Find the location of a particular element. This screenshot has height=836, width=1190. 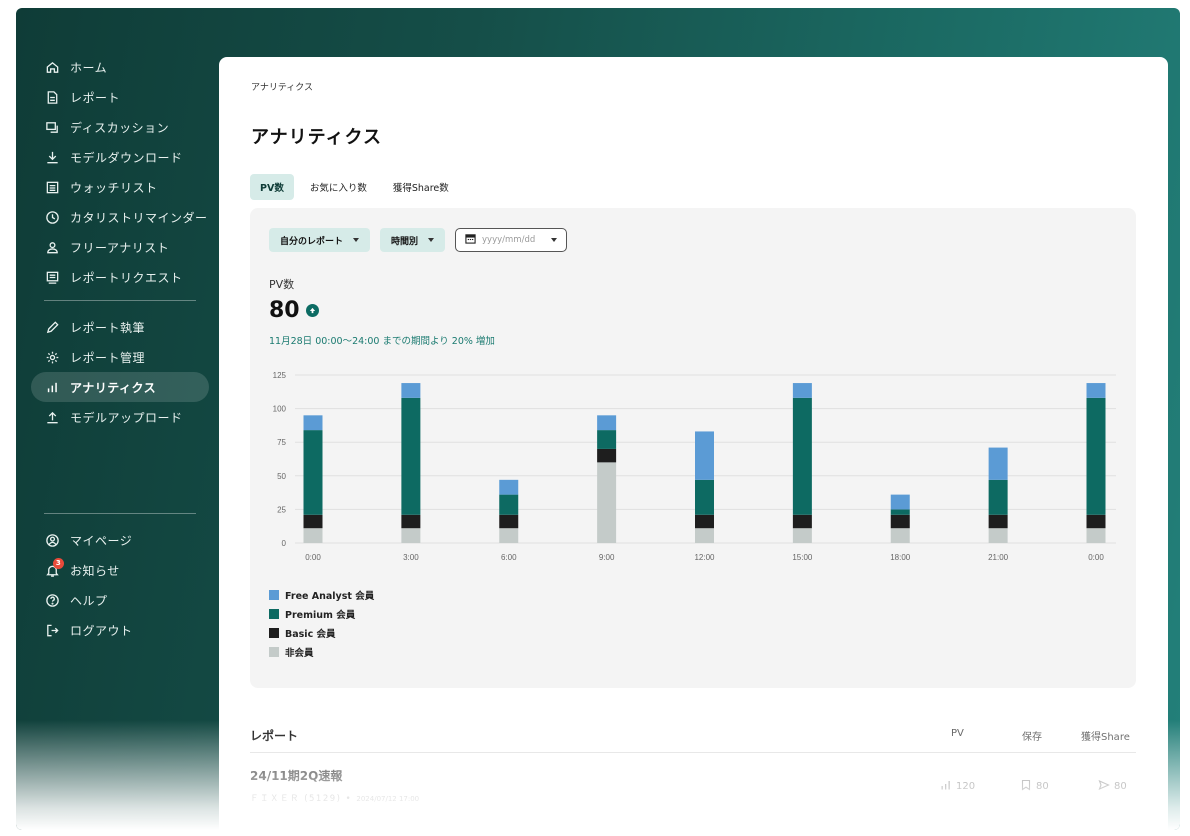

legend-item: Premium 会員 is located at coordinates (321, 613).